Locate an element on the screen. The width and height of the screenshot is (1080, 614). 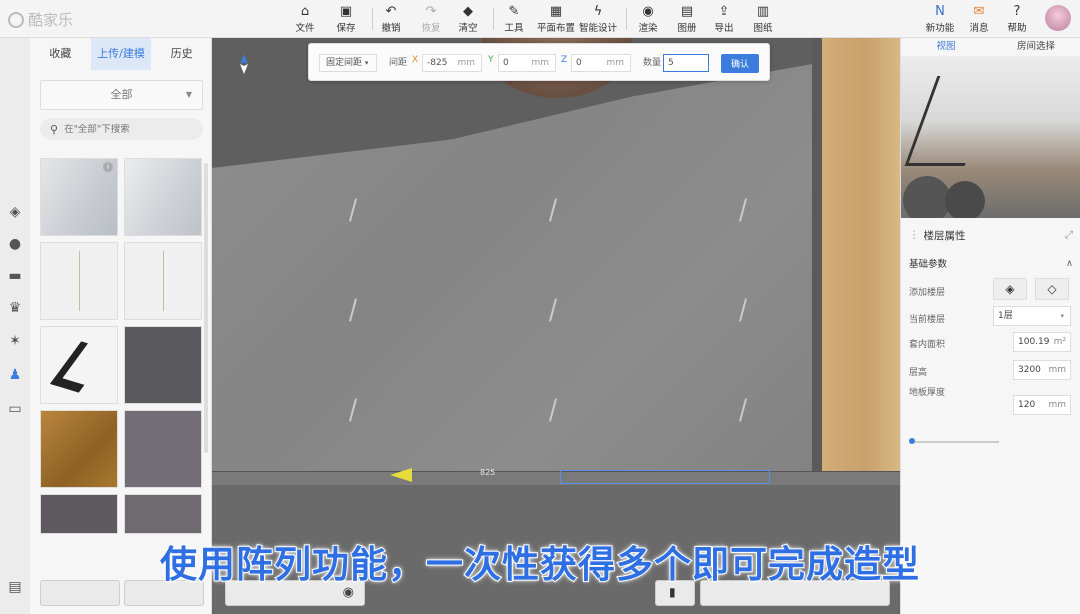
video-subtitle: 使用阵列功能，一次性获得多个即可完成造型 is located at coordinates (539, 564).